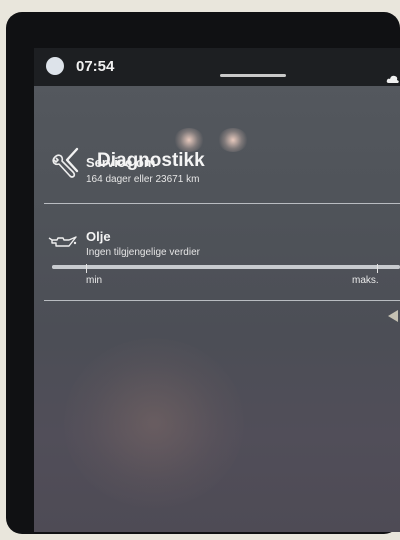 The height and width of the screenshot is (540, 400). What do you see at coordinates (98, 236) in the screenshot?
I see `oil-title: Olje` at bounding box center [98, 236].